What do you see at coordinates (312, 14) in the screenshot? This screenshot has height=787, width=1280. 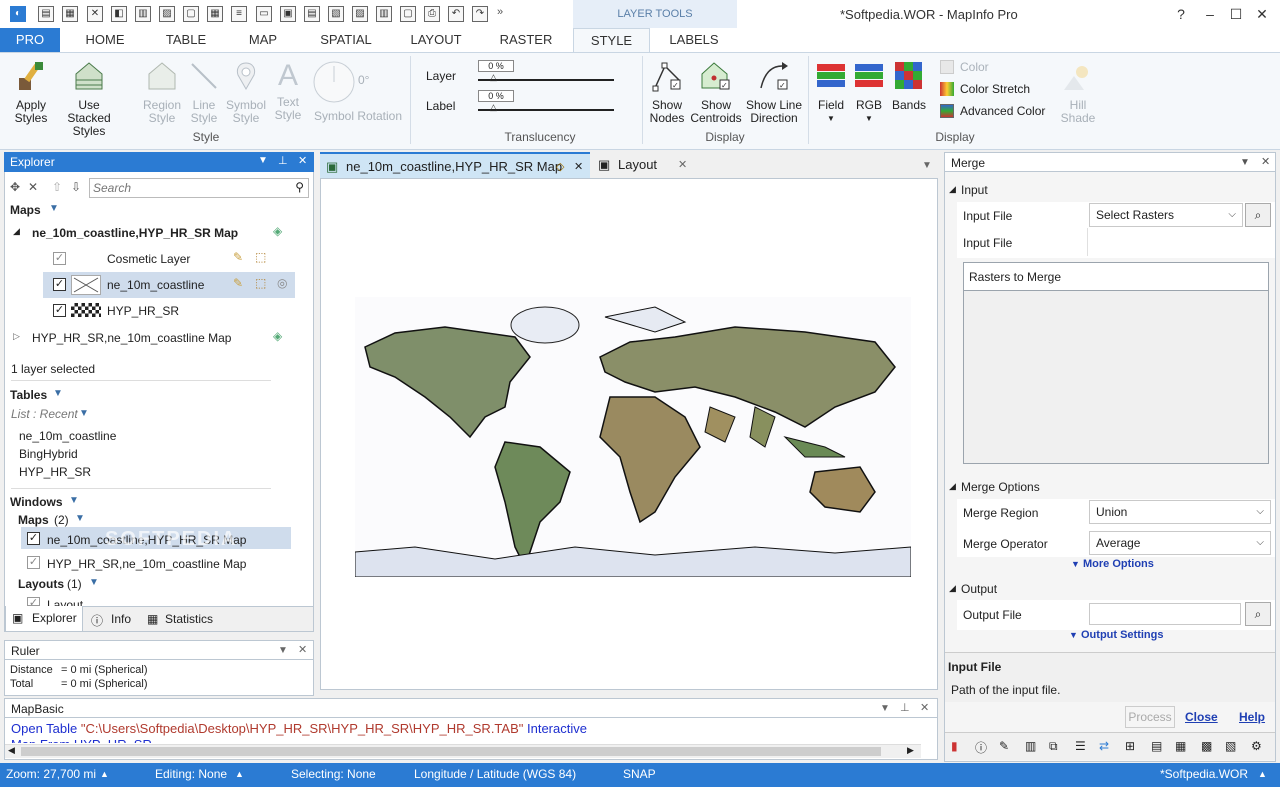 I see `save-icon: ▤` at bounding box center [312, 14].